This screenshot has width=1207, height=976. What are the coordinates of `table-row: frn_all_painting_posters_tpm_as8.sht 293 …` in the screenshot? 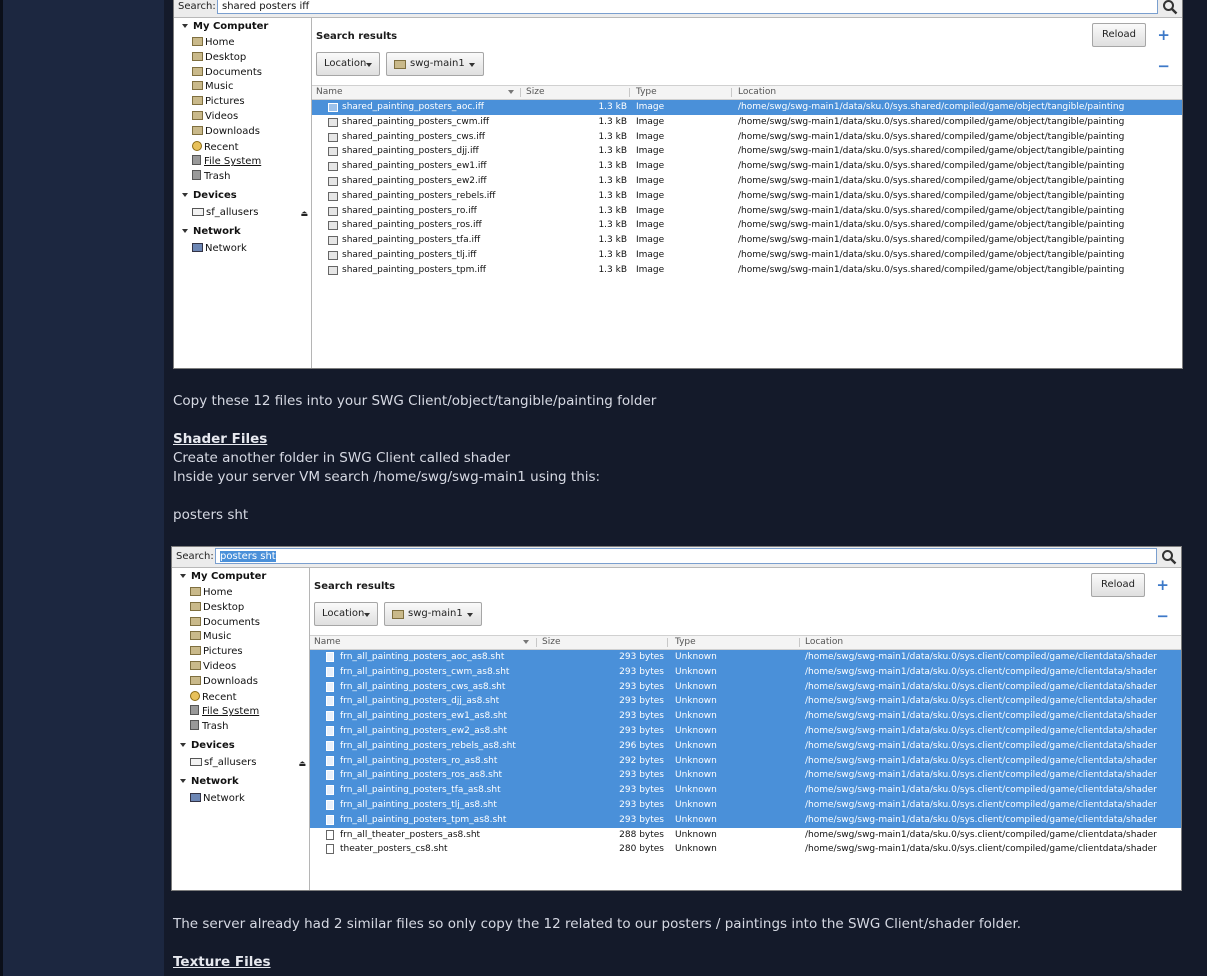 It's located at (745, 820).